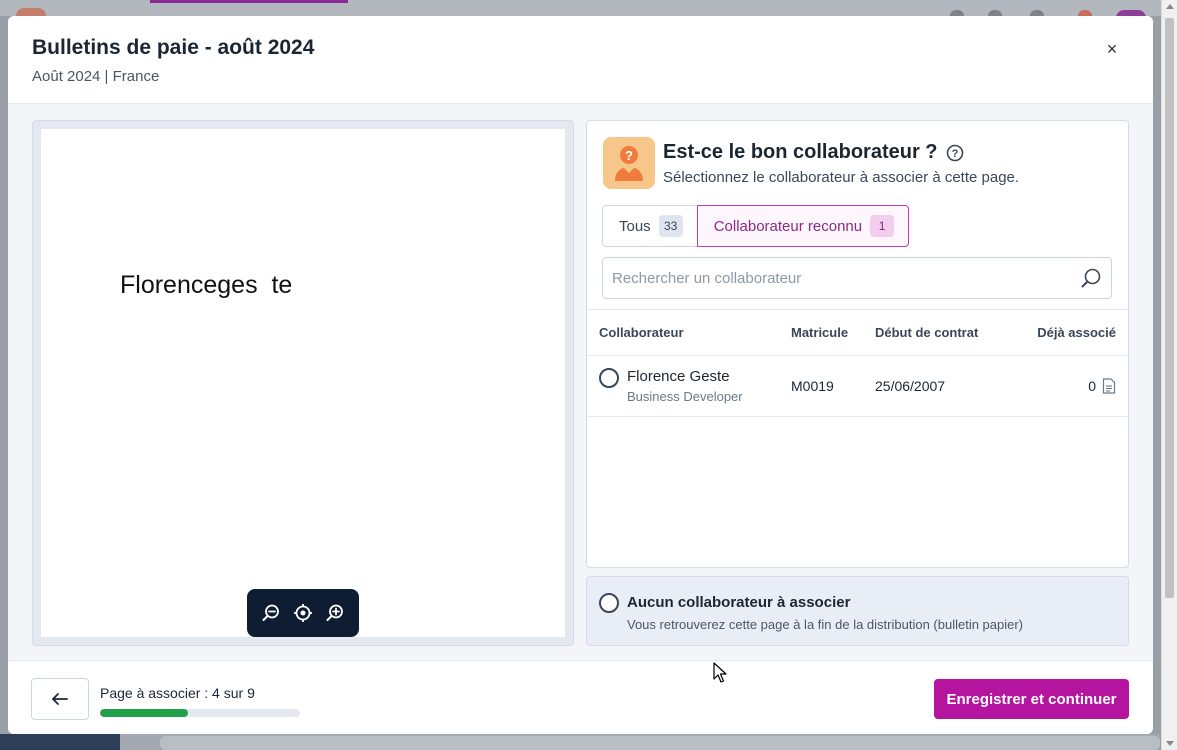  Describe the element at coordinates (1170, 6) in the screenshot. I see `scroll-up-arrow-icon` at that location.